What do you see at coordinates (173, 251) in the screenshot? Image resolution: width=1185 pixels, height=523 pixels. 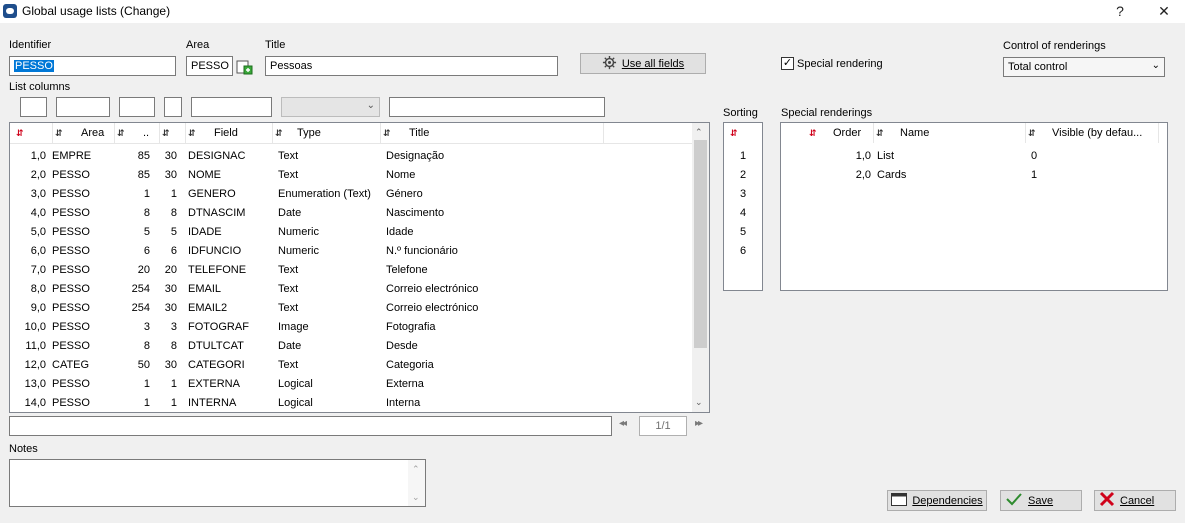 I see `cell-width: 6` at bounding box center [173, 251].